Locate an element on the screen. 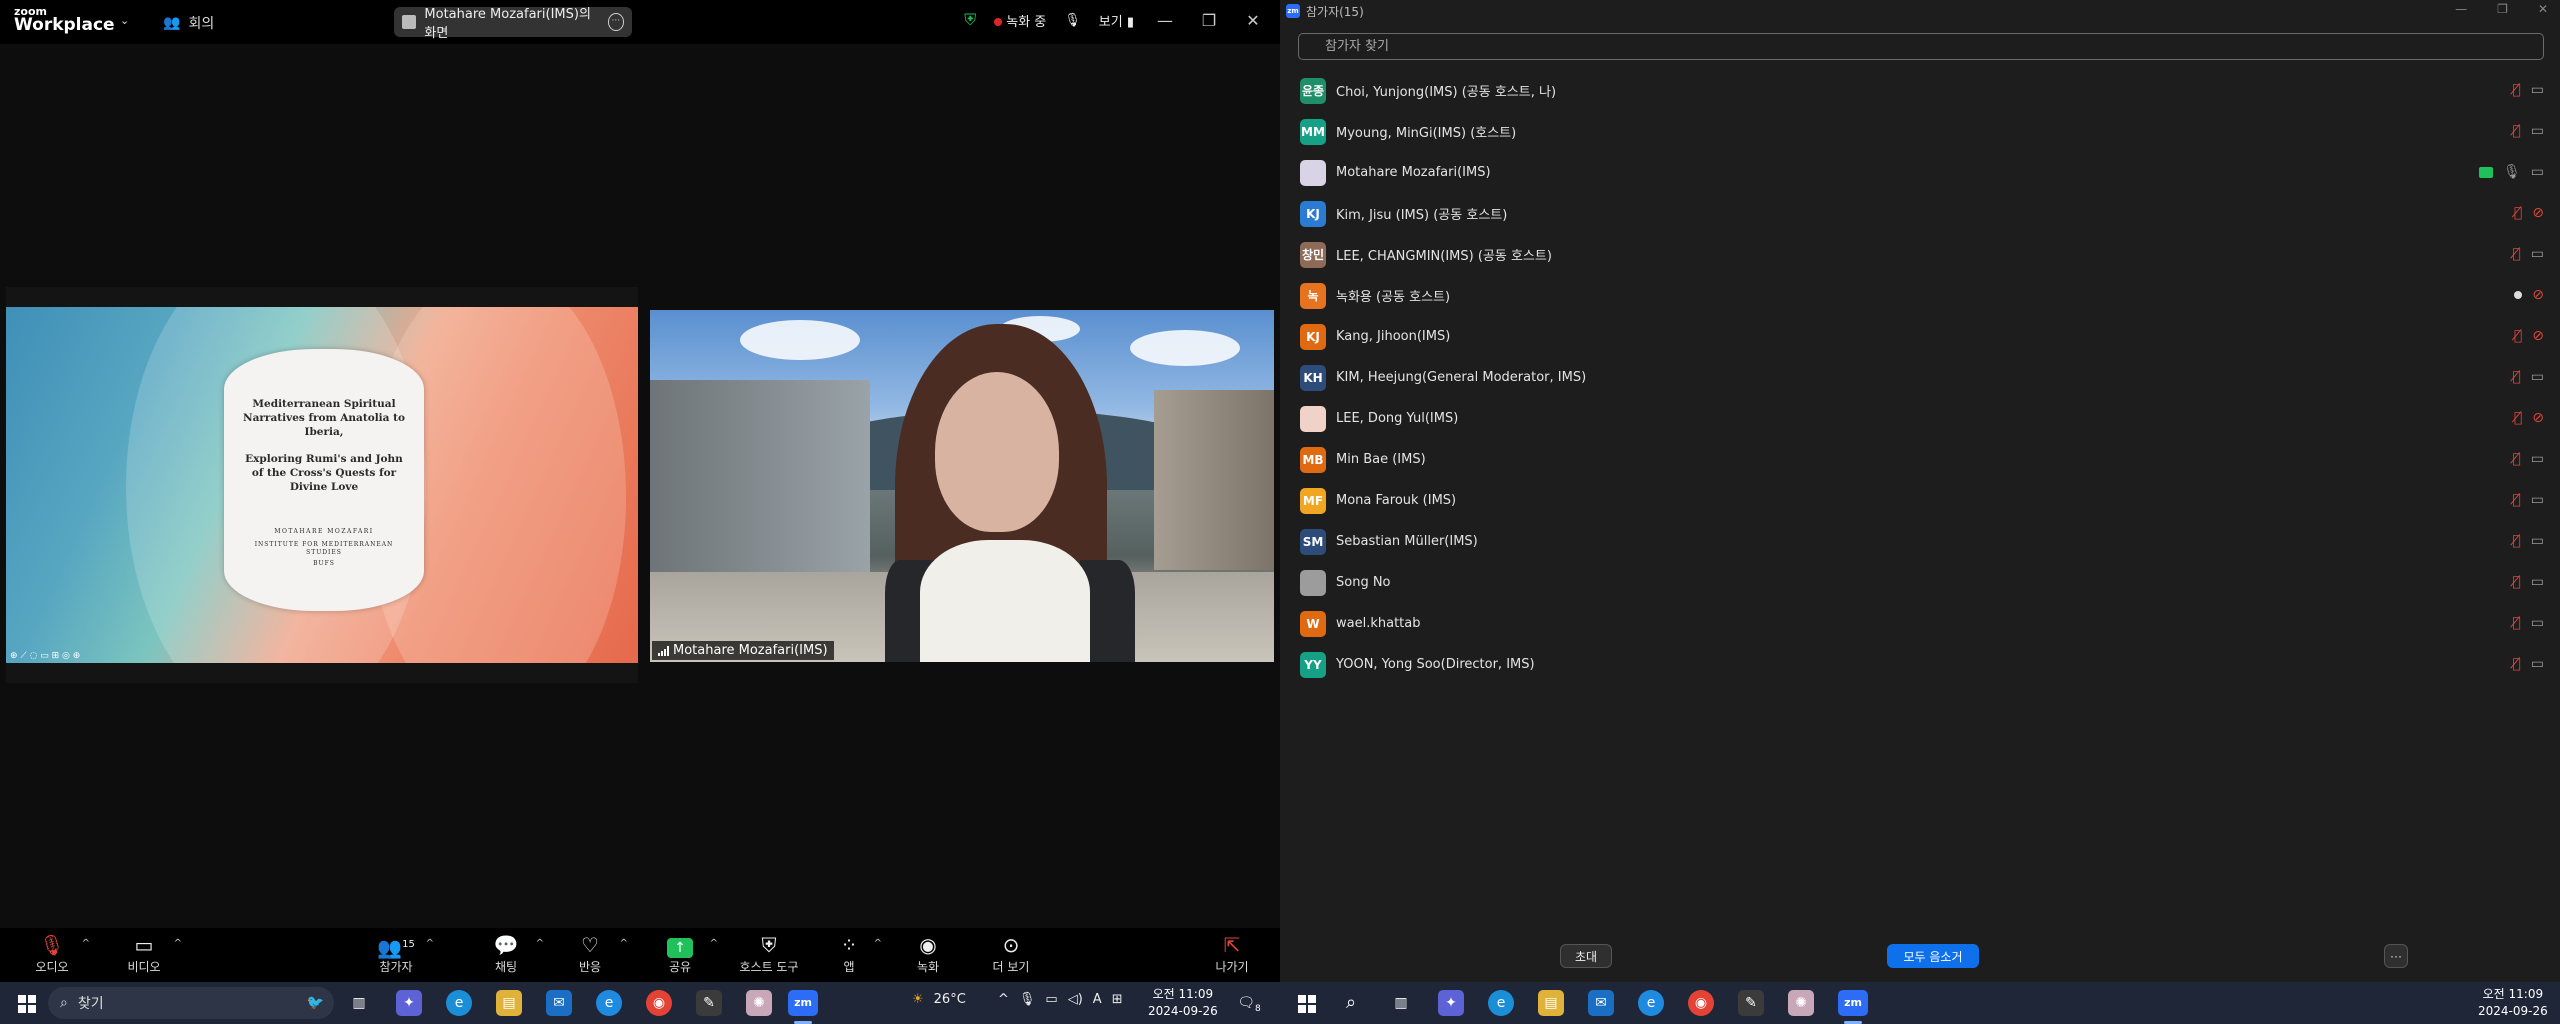  panel-more-button: ··· is located at coordinates (2396, 956).